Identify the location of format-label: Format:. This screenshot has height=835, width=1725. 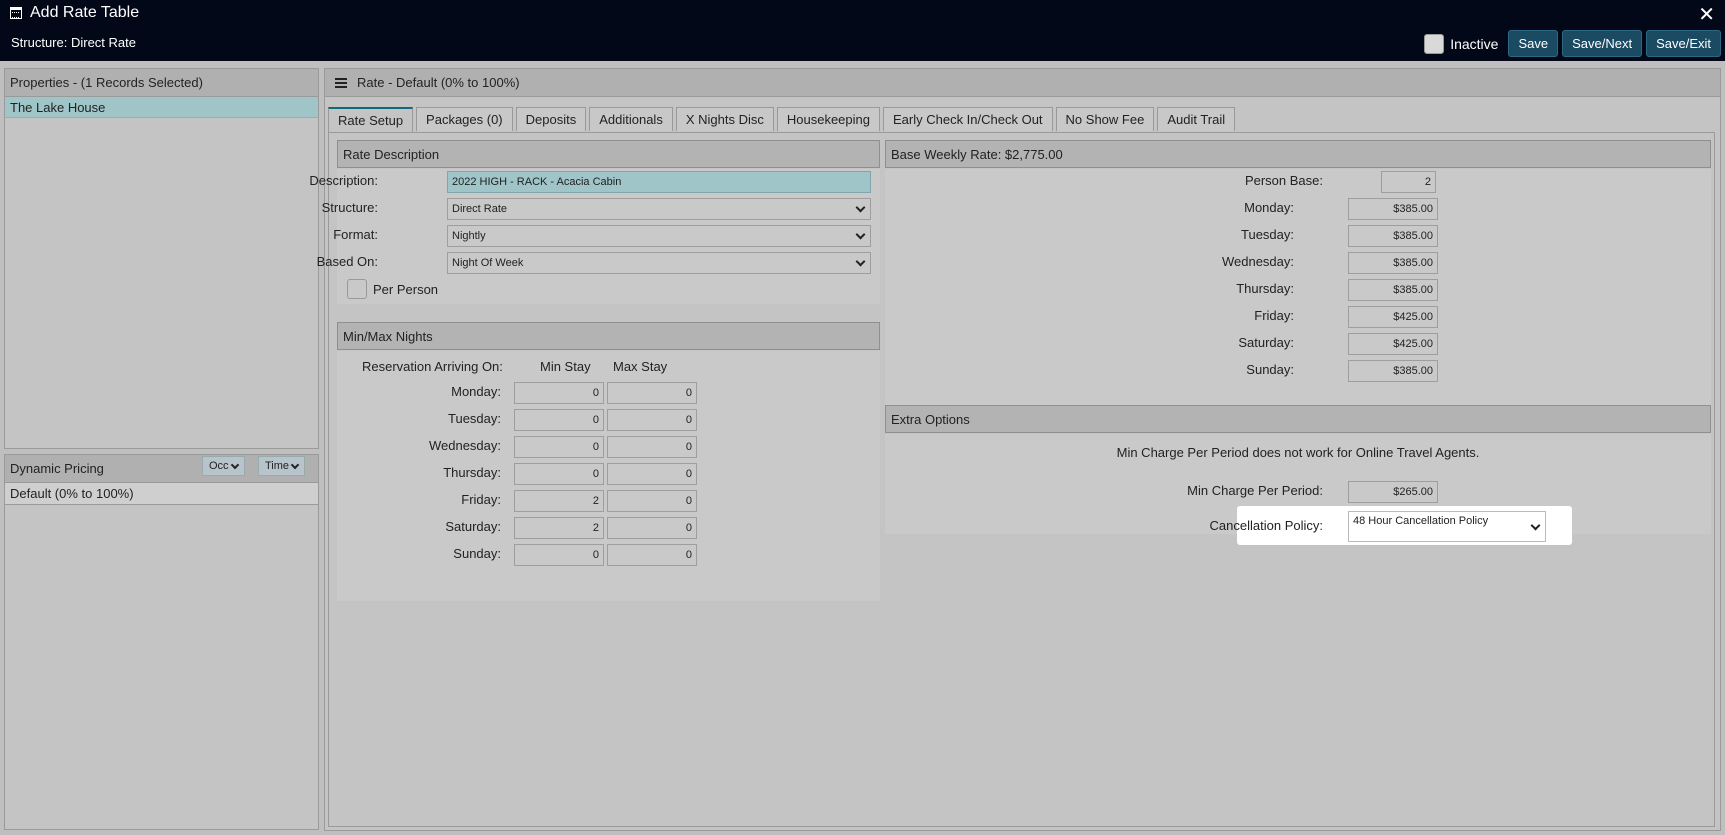
(355, 234).